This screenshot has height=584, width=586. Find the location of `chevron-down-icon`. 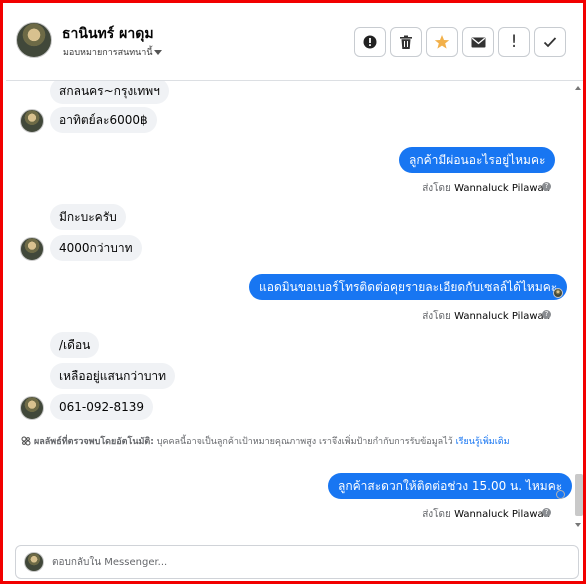

chevron-down-icon is located at coordinates (158, 52).